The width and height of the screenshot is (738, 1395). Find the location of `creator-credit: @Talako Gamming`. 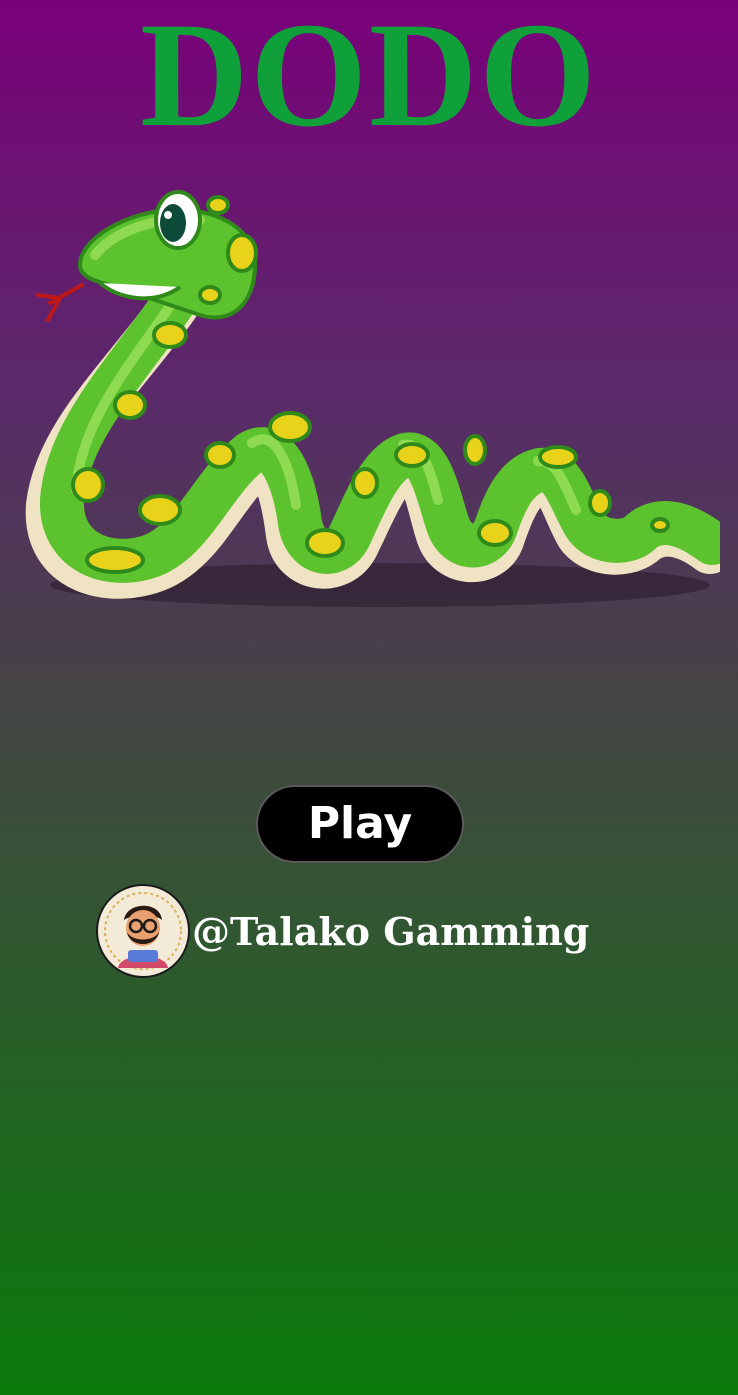

creator-credit: @Talako Gamming is located at coordinates (342, 931).